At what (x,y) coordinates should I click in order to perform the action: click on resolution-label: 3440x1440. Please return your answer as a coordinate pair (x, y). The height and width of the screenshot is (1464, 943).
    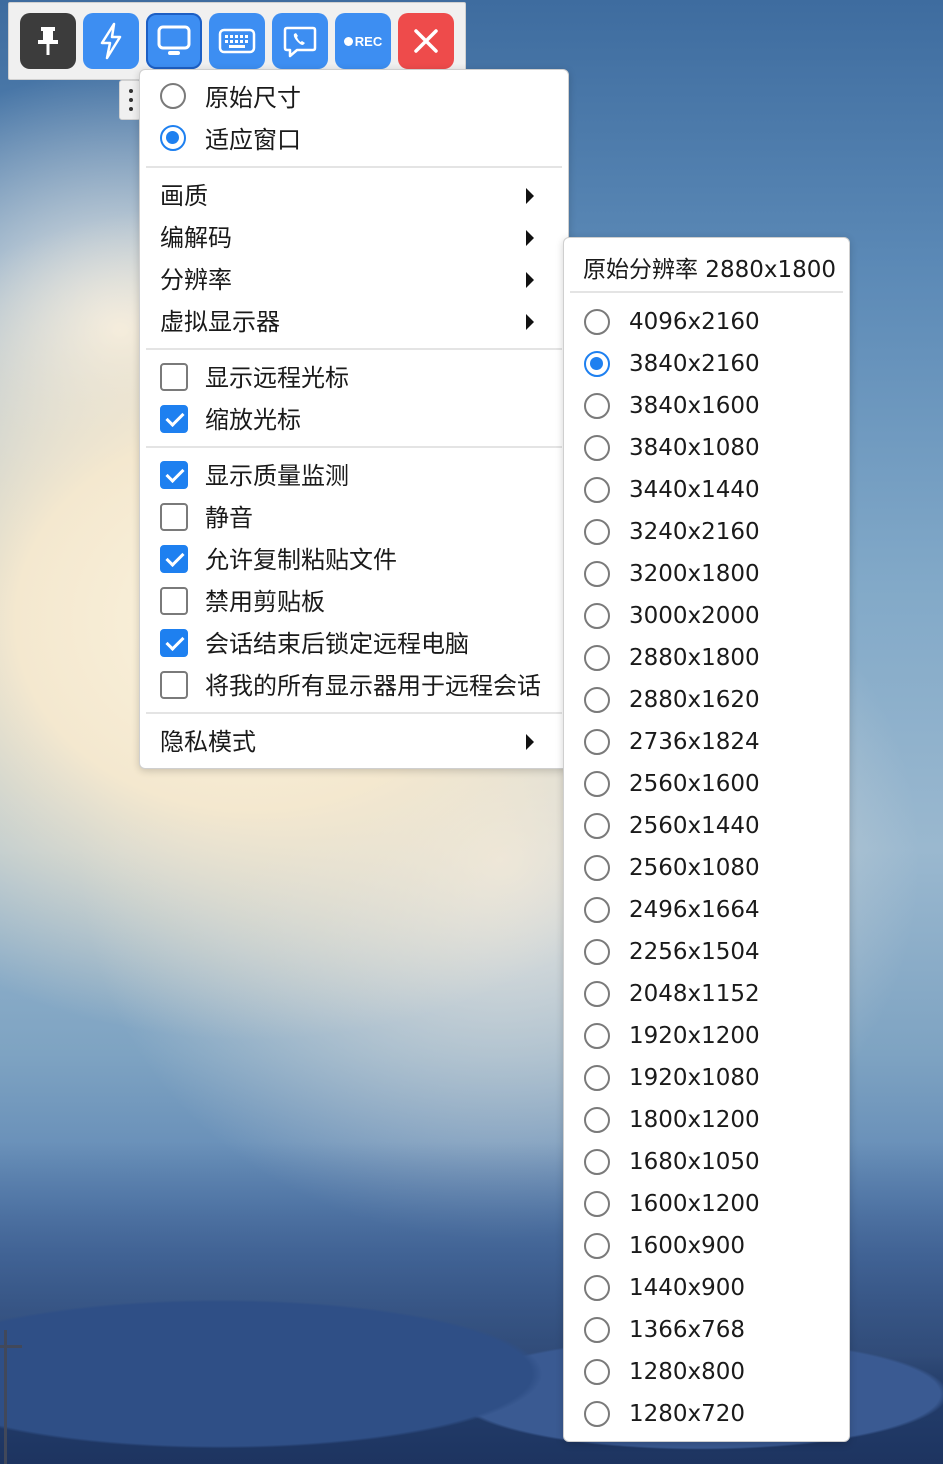
    Looking at the image, I should click on (694, 490).